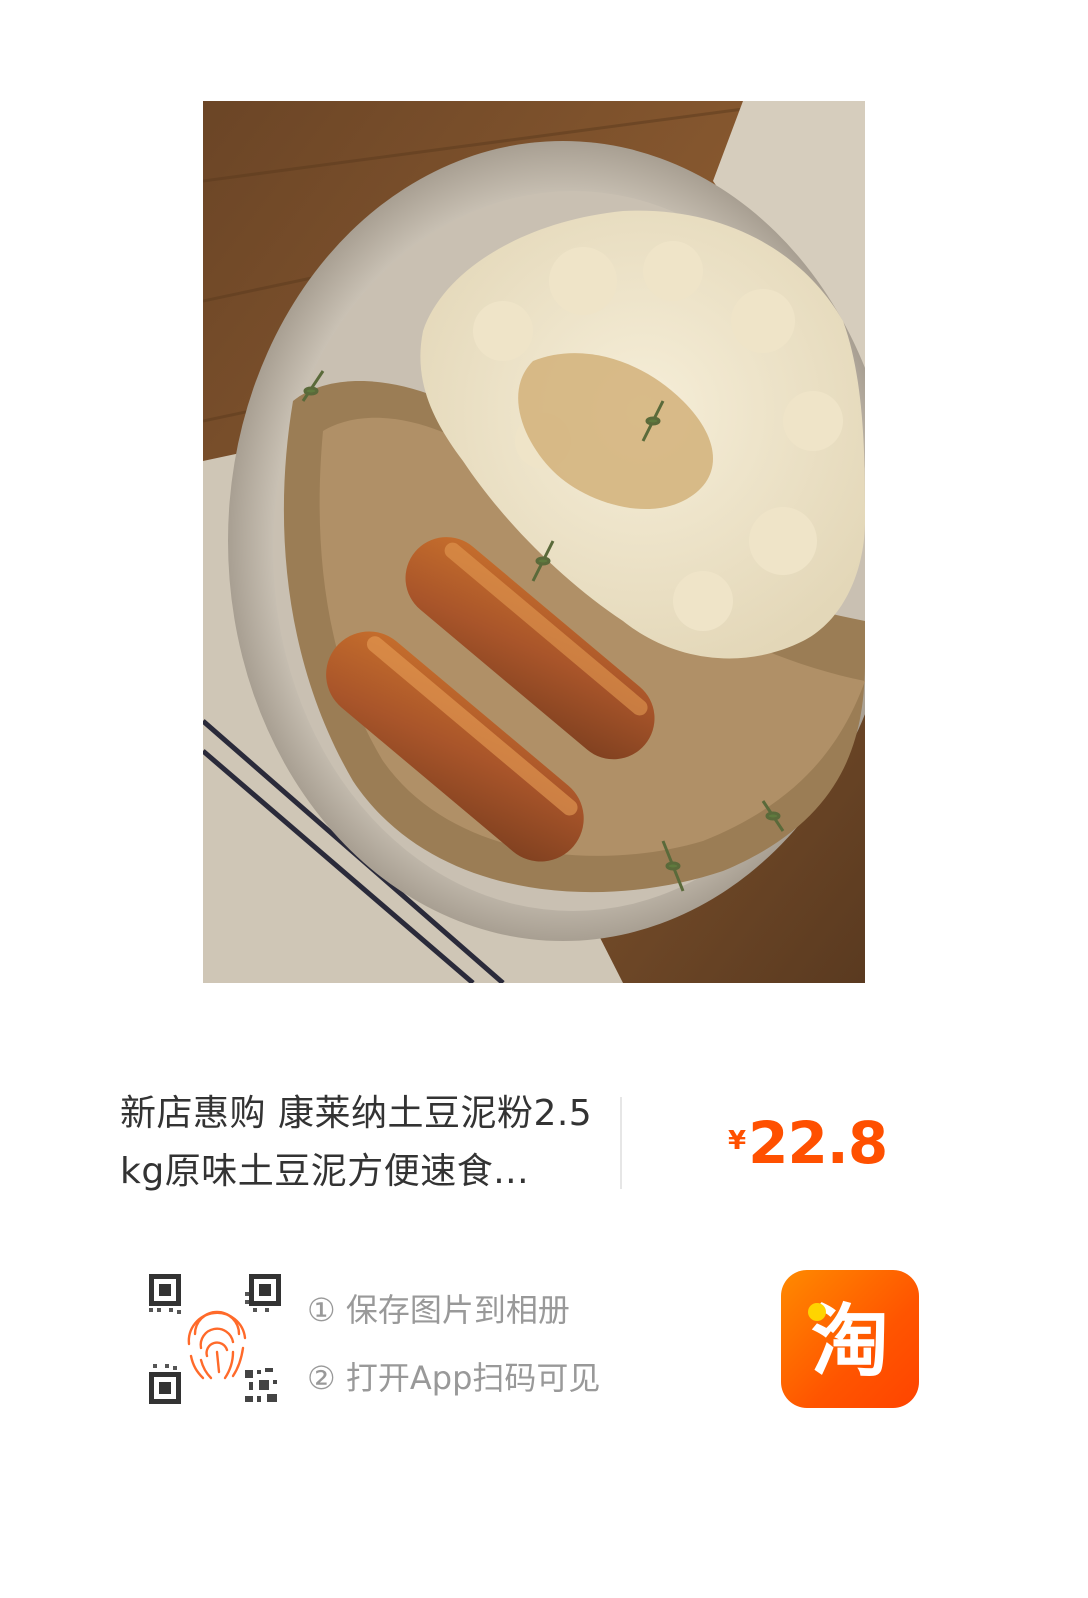 The width and height of the screenshot is (1088, 1598). I want to click on taobao-app-icon: 淘, so click(850, 1339).